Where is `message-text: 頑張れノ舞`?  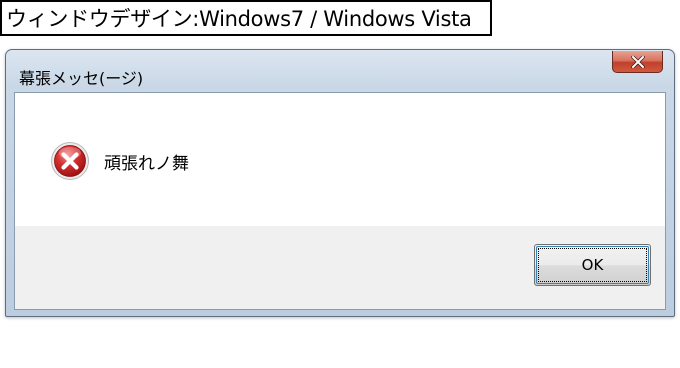 message-text: 頑張れノ舞 is located at coordinates (146, 164).